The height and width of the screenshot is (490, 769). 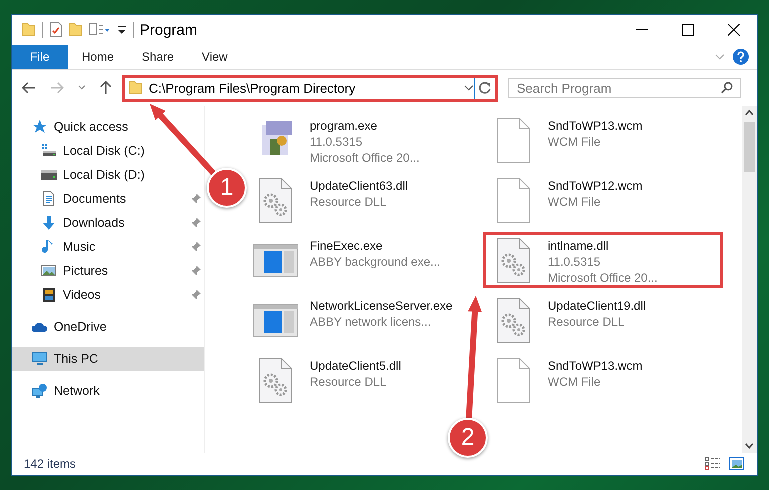 I want to click on properties-icon, so click(x=100, y=30).